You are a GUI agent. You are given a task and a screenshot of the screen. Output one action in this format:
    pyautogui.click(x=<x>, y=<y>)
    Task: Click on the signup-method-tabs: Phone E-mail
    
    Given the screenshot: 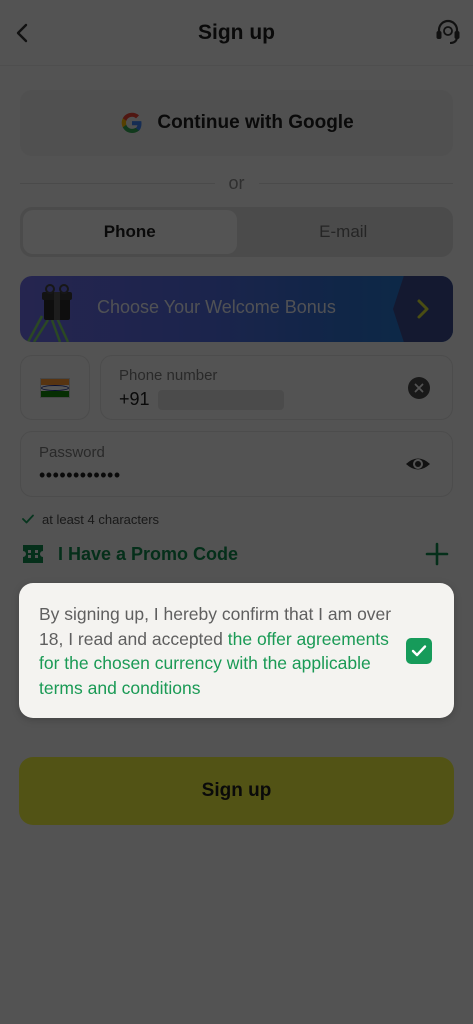 What is the action you would take?
    pyautogui.click(x=236, y=232)
    